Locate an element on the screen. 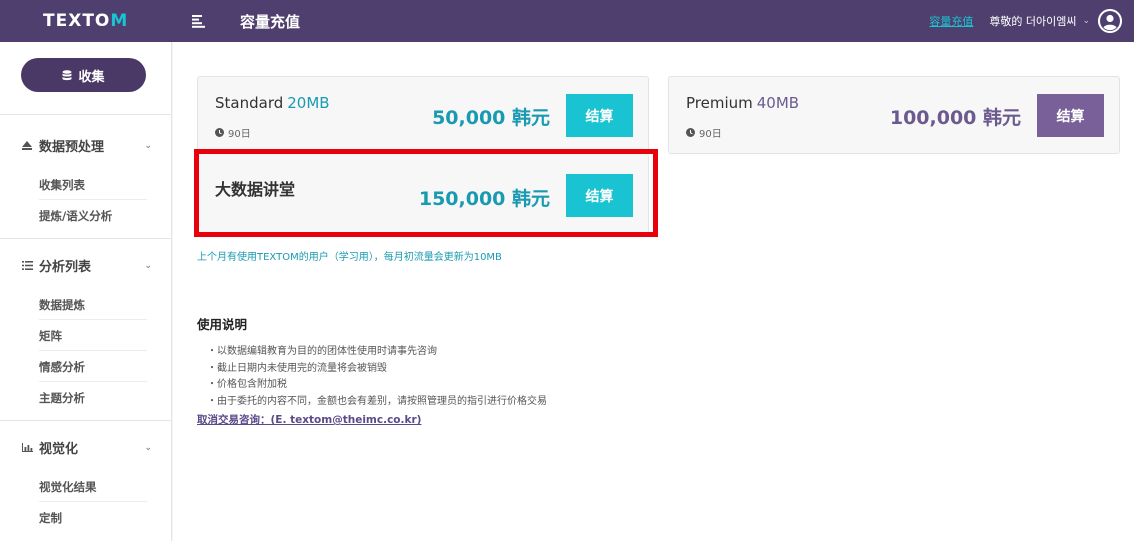 This screenshot has height=541, width=1134. sidebar-item-topic: 主题分析 is located at coordinates (93, 398).